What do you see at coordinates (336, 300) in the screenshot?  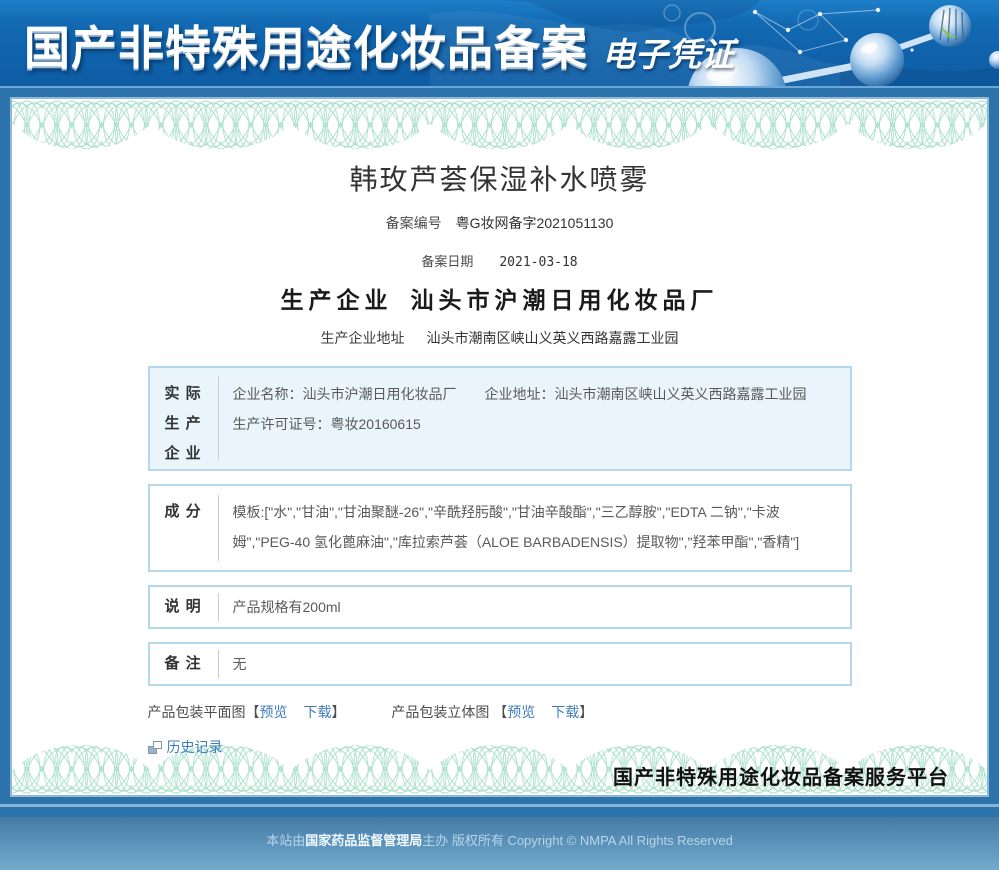 I see `manufacturer-label: 生产企业` at bounding box center [336, 300].